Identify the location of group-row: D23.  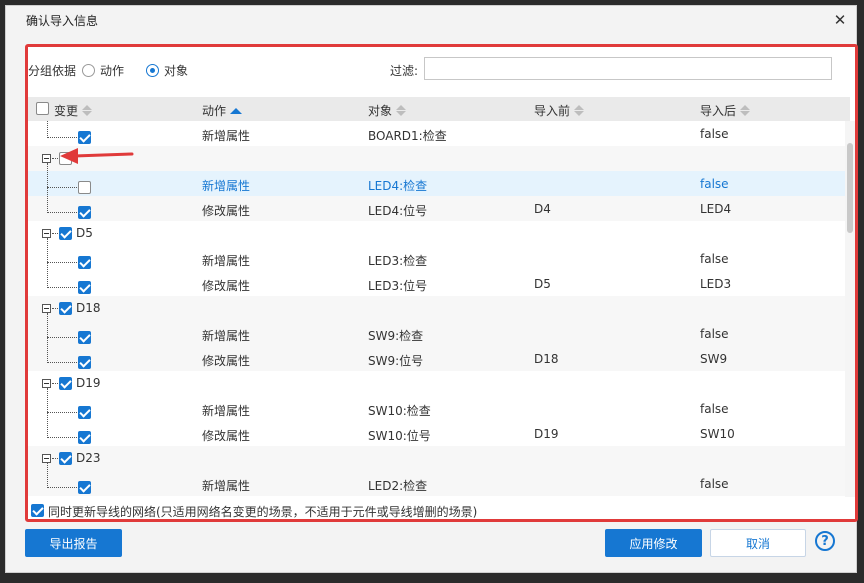
(439, 458).